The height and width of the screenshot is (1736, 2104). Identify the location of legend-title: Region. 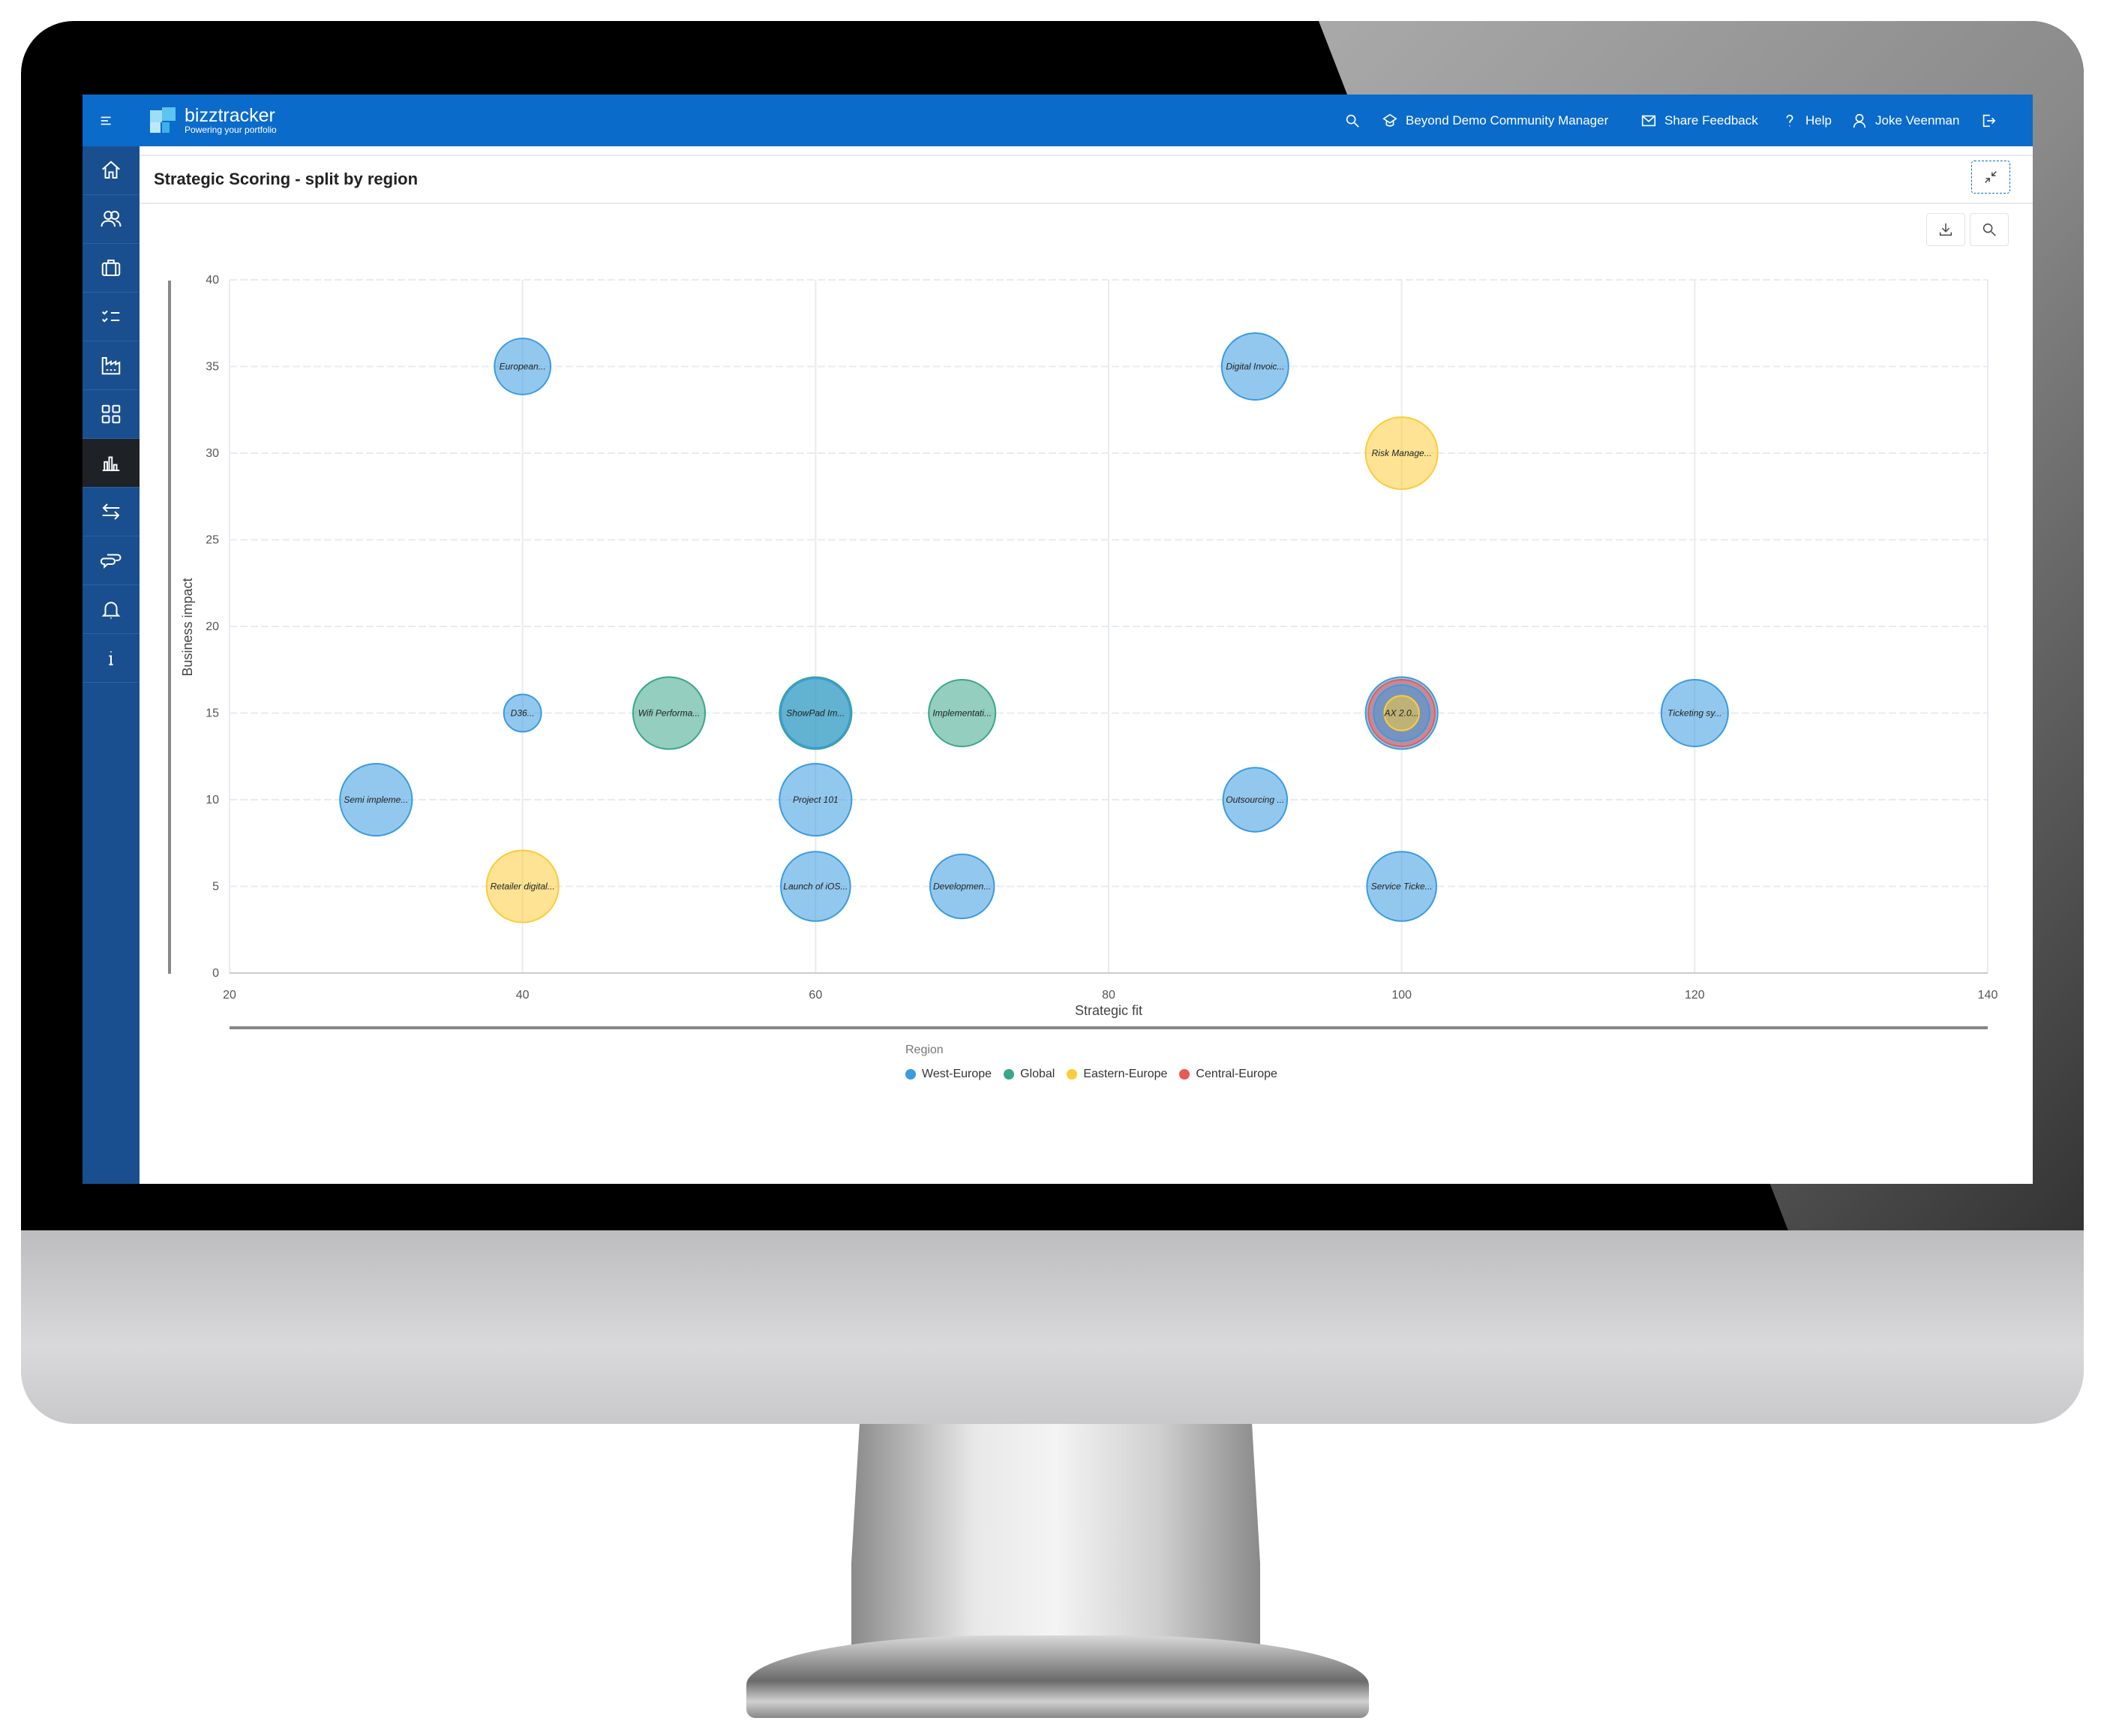
(924, 1050).